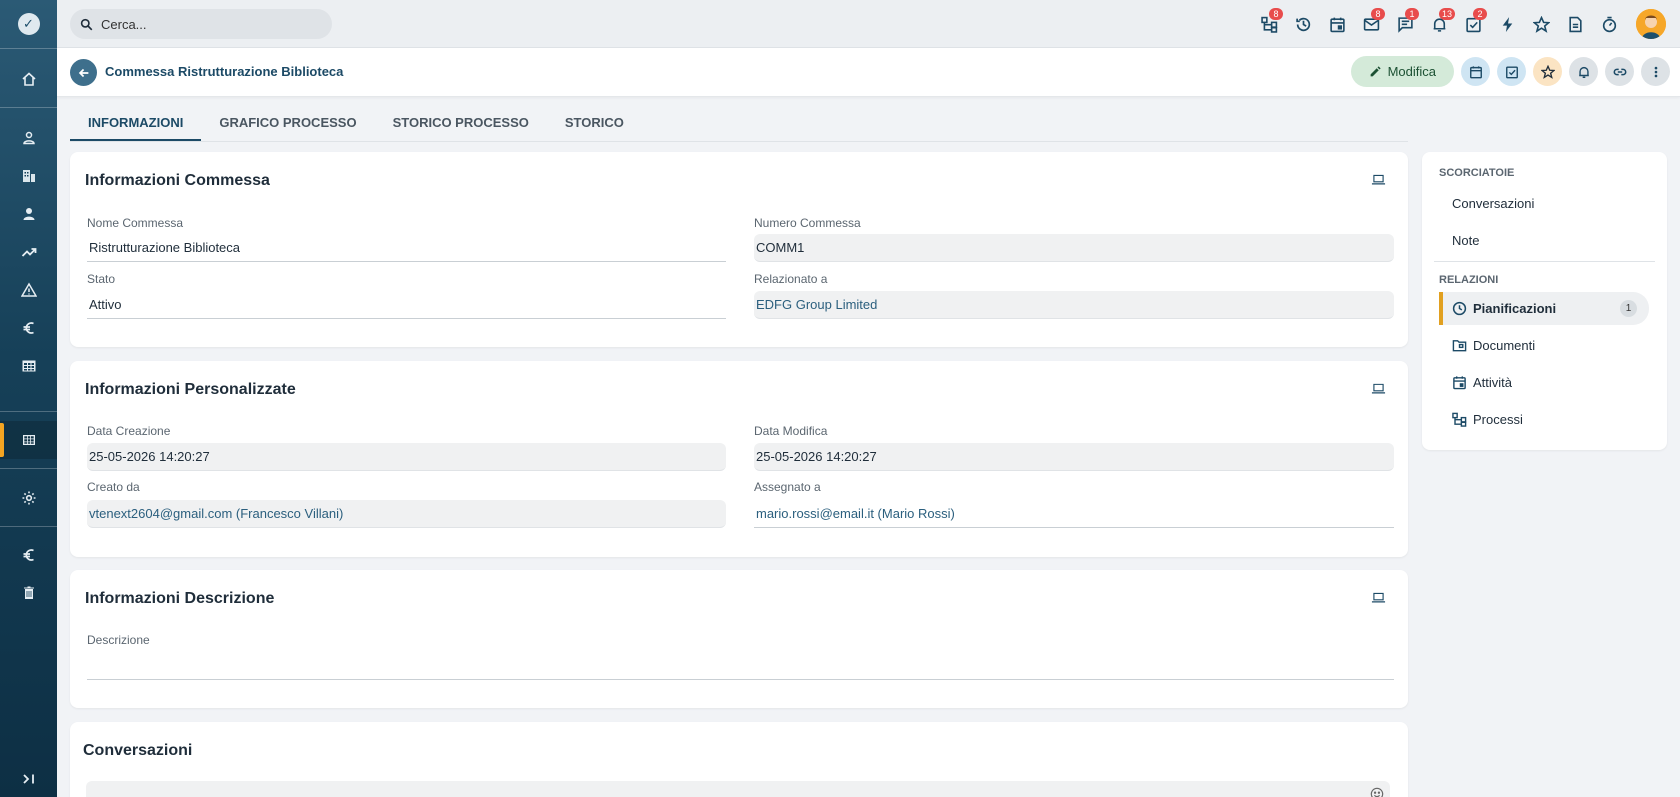 Image resolution: width=1680 pixels, height=797 pixels. What do you see at coordinates (1544, 308) in the screenshot?
I see `relation-pianificazioni: Pianificazioni 1` at bounding box center [1544, 308].